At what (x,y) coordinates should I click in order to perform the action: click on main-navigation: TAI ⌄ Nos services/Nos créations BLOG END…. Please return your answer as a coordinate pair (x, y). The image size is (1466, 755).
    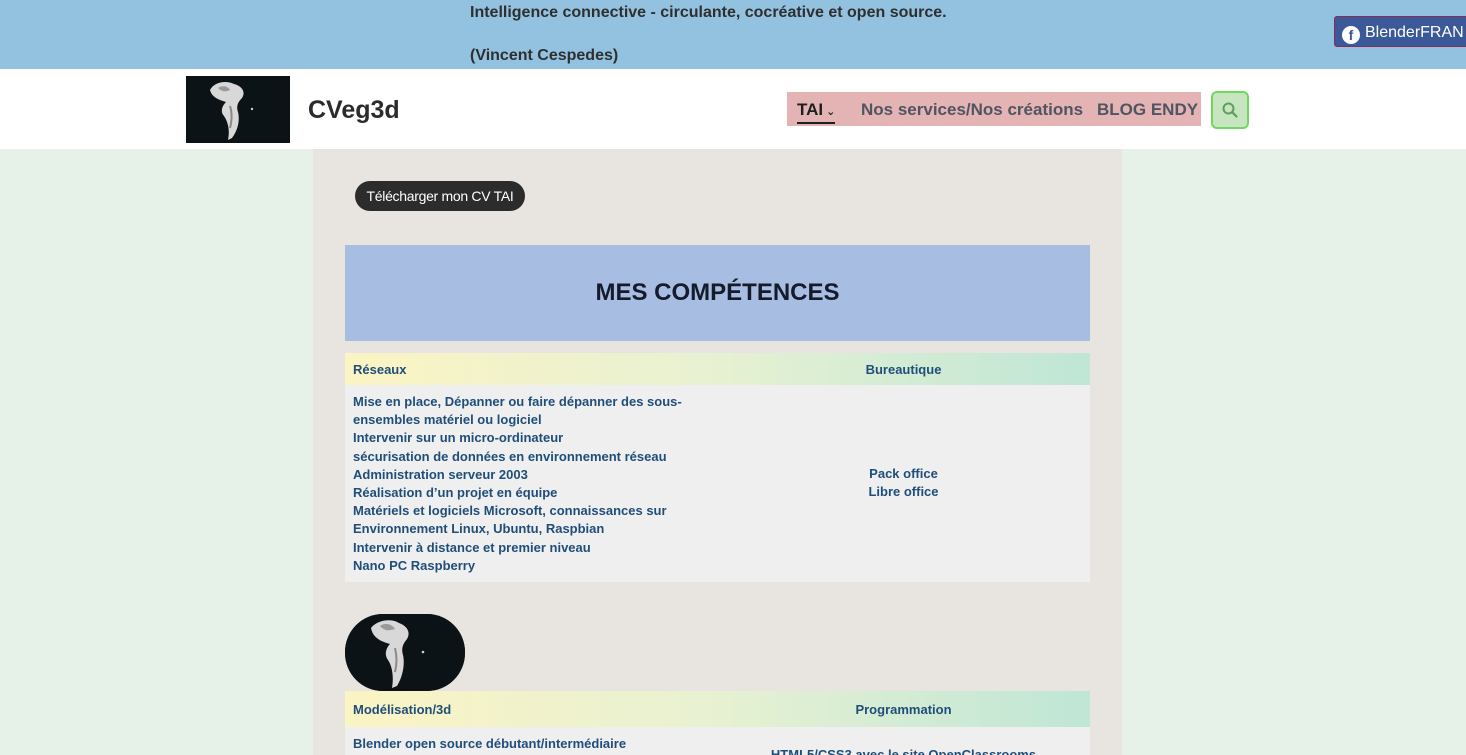
    Looking at the image, I should click on (994, 109).